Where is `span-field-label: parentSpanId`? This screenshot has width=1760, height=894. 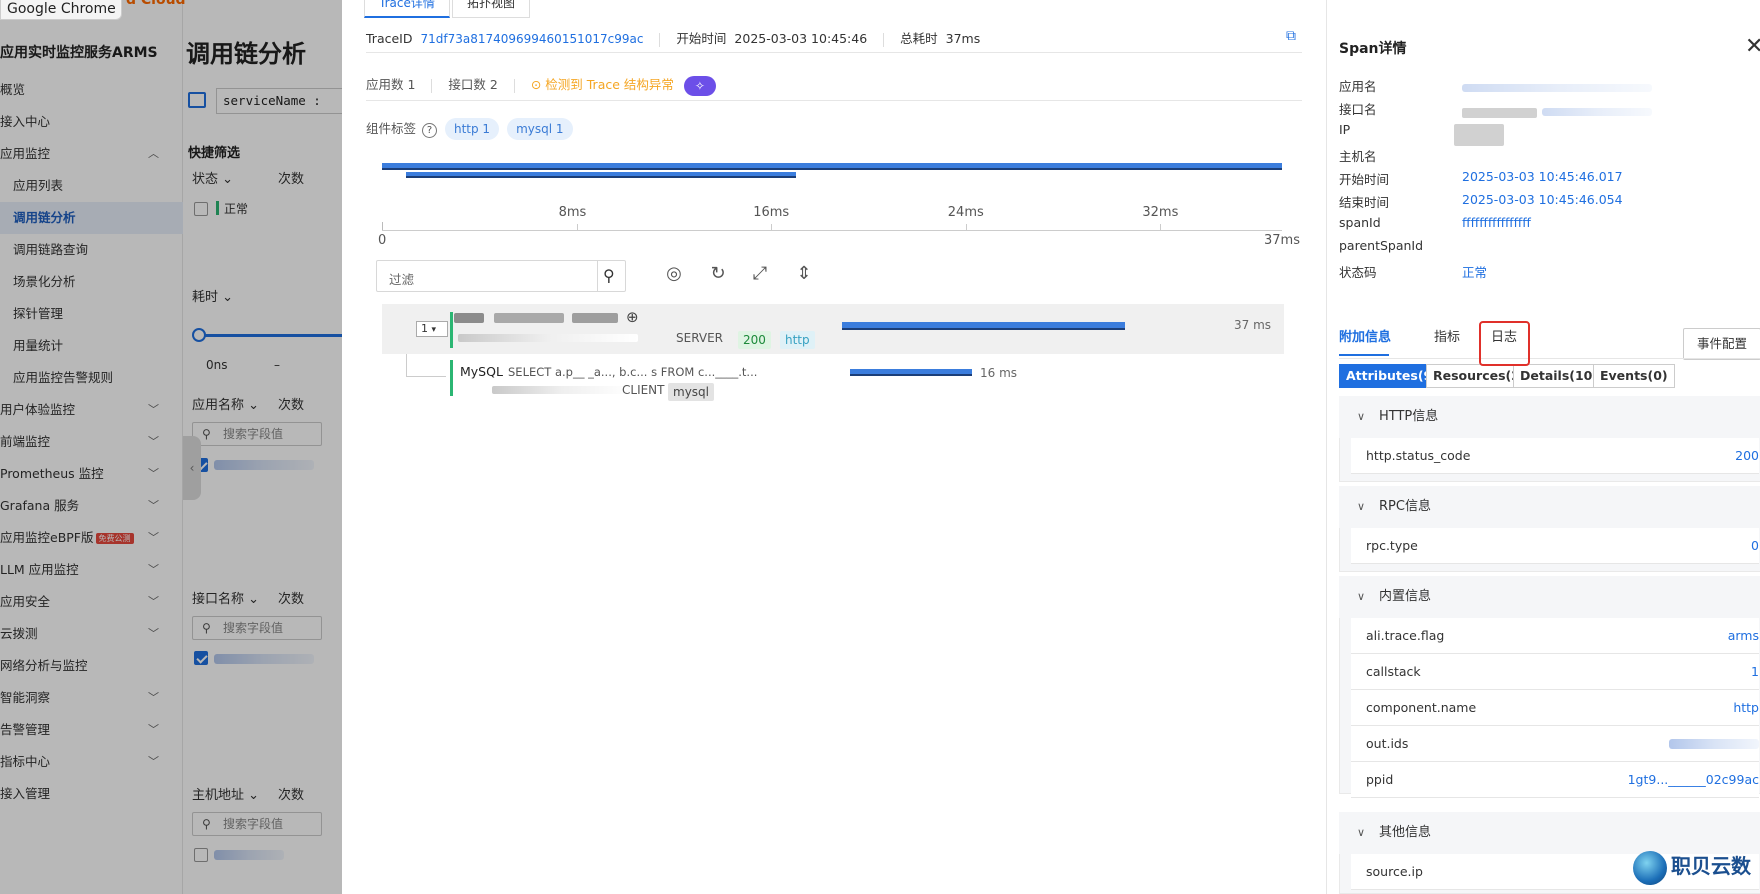
span-field-label: parentSpanId is located at coordinates (1381, 246).